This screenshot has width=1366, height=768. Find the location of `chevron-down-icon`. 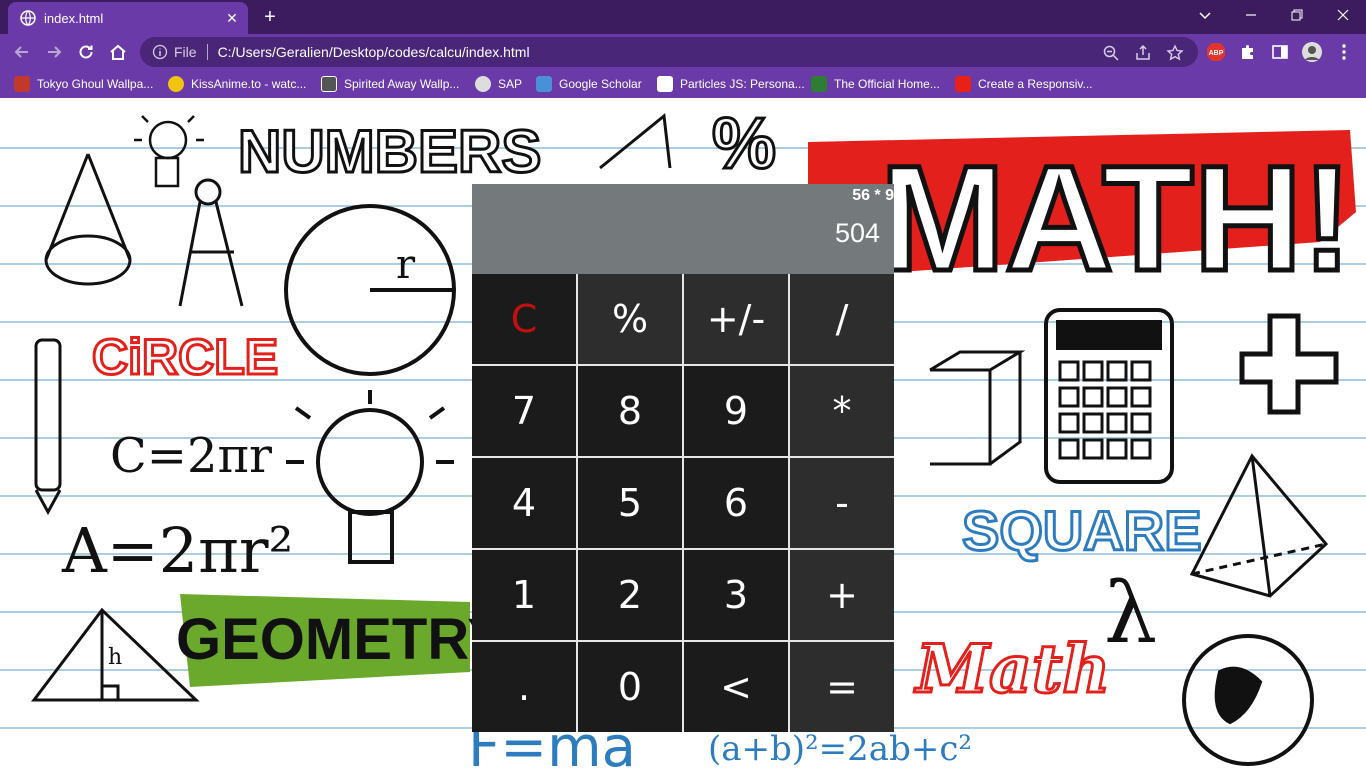

chevron-down-icon is located at coordinates (1205, 16).